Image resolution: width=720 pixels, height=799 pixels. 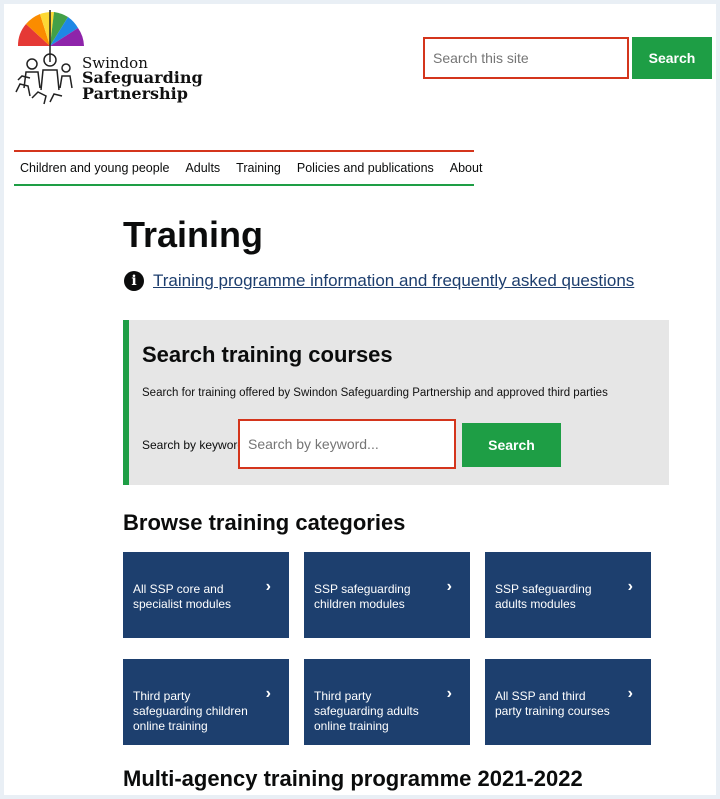 I want to click on category-tile-ssp-children: SSP safeguarding children modules ›, so click(x=387, y=595).